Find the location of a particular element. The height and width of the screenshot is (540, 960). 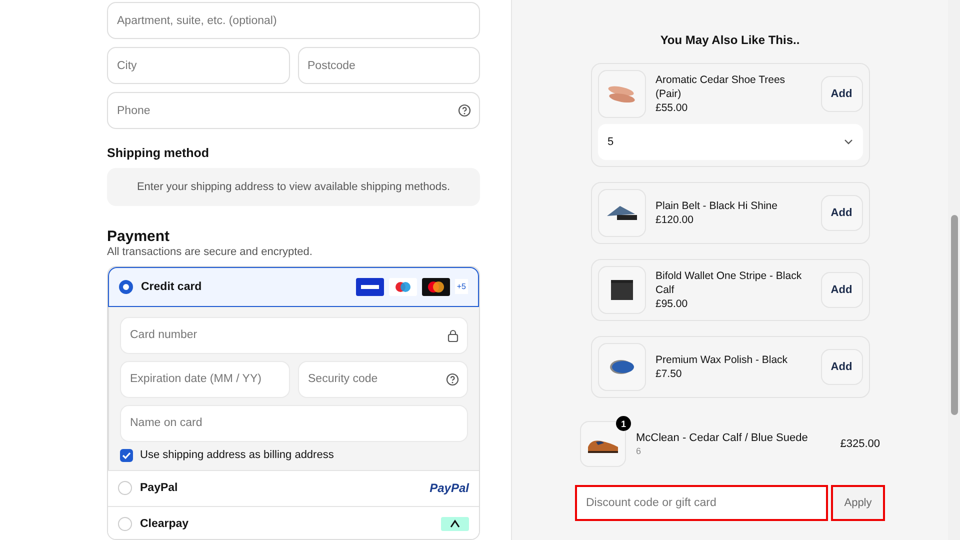

more-cards-count: +5 is located at coordinates (461, 286).